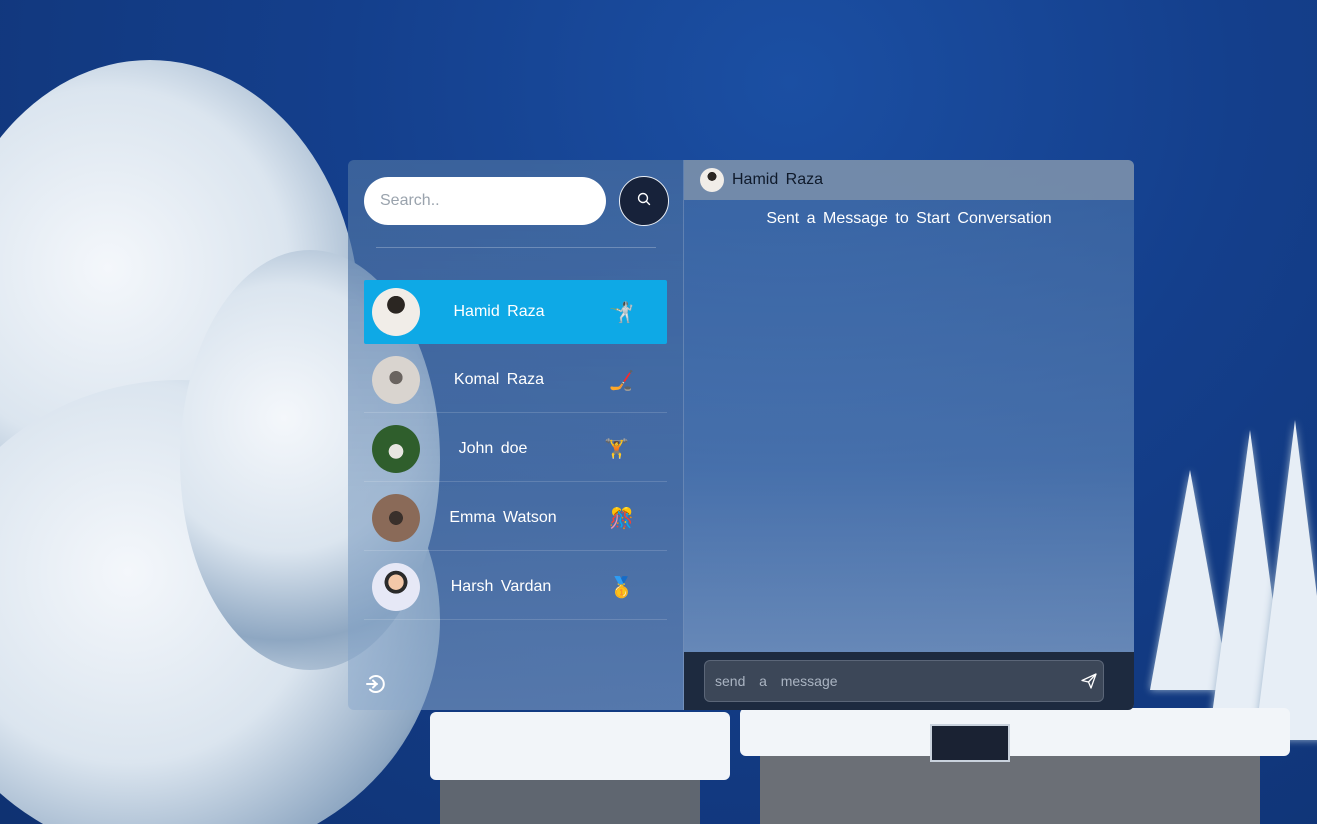  I want to click on search-row, so click(516, 201).